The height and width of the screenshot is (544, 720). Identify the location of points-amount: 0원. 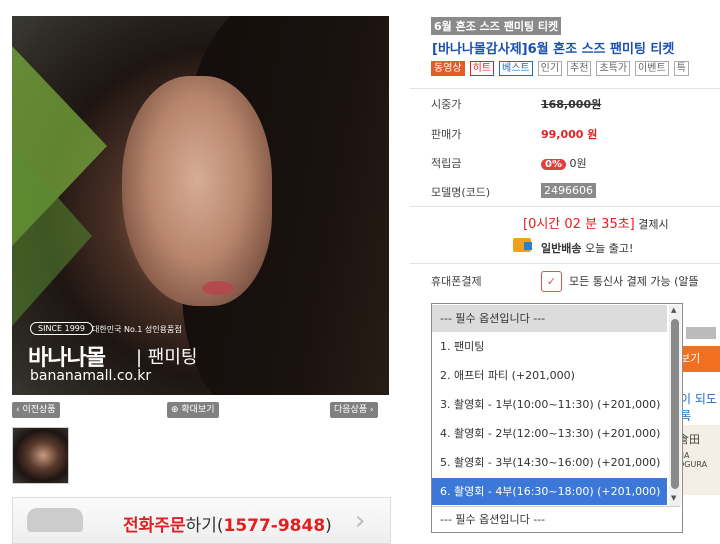
(578, 163).